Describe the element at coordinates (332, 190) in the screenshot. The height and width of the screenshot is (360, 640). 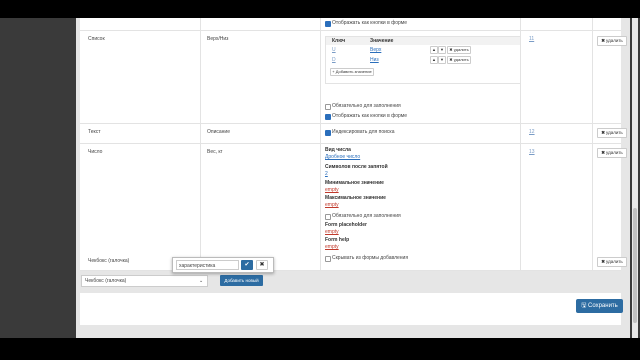
I see `min-value: empty` at that location.